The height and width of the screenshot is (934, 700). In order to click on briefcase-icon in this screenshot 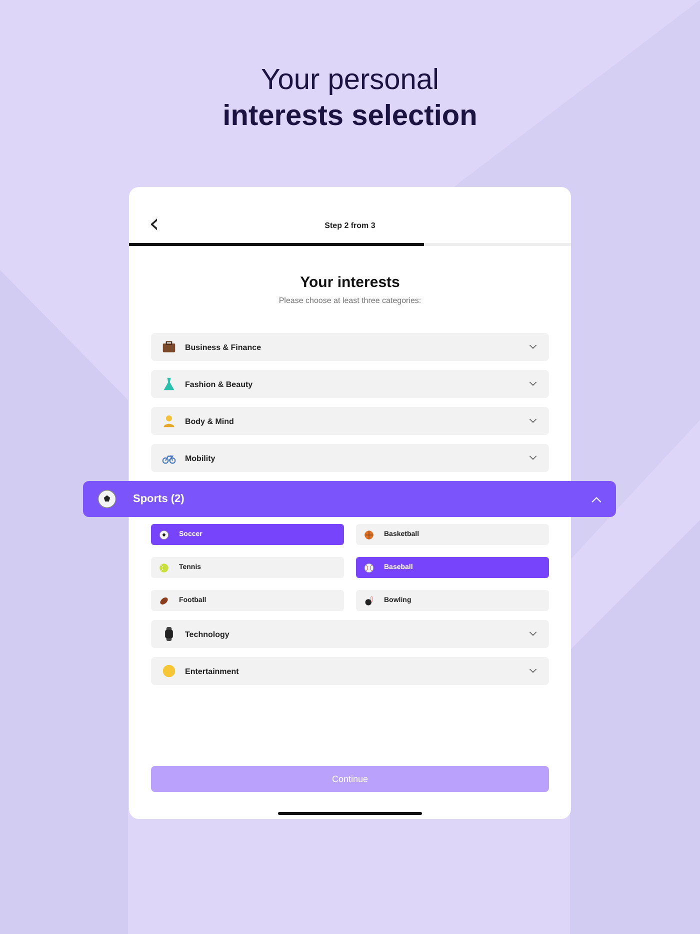, I will do `click(169, 347)`.